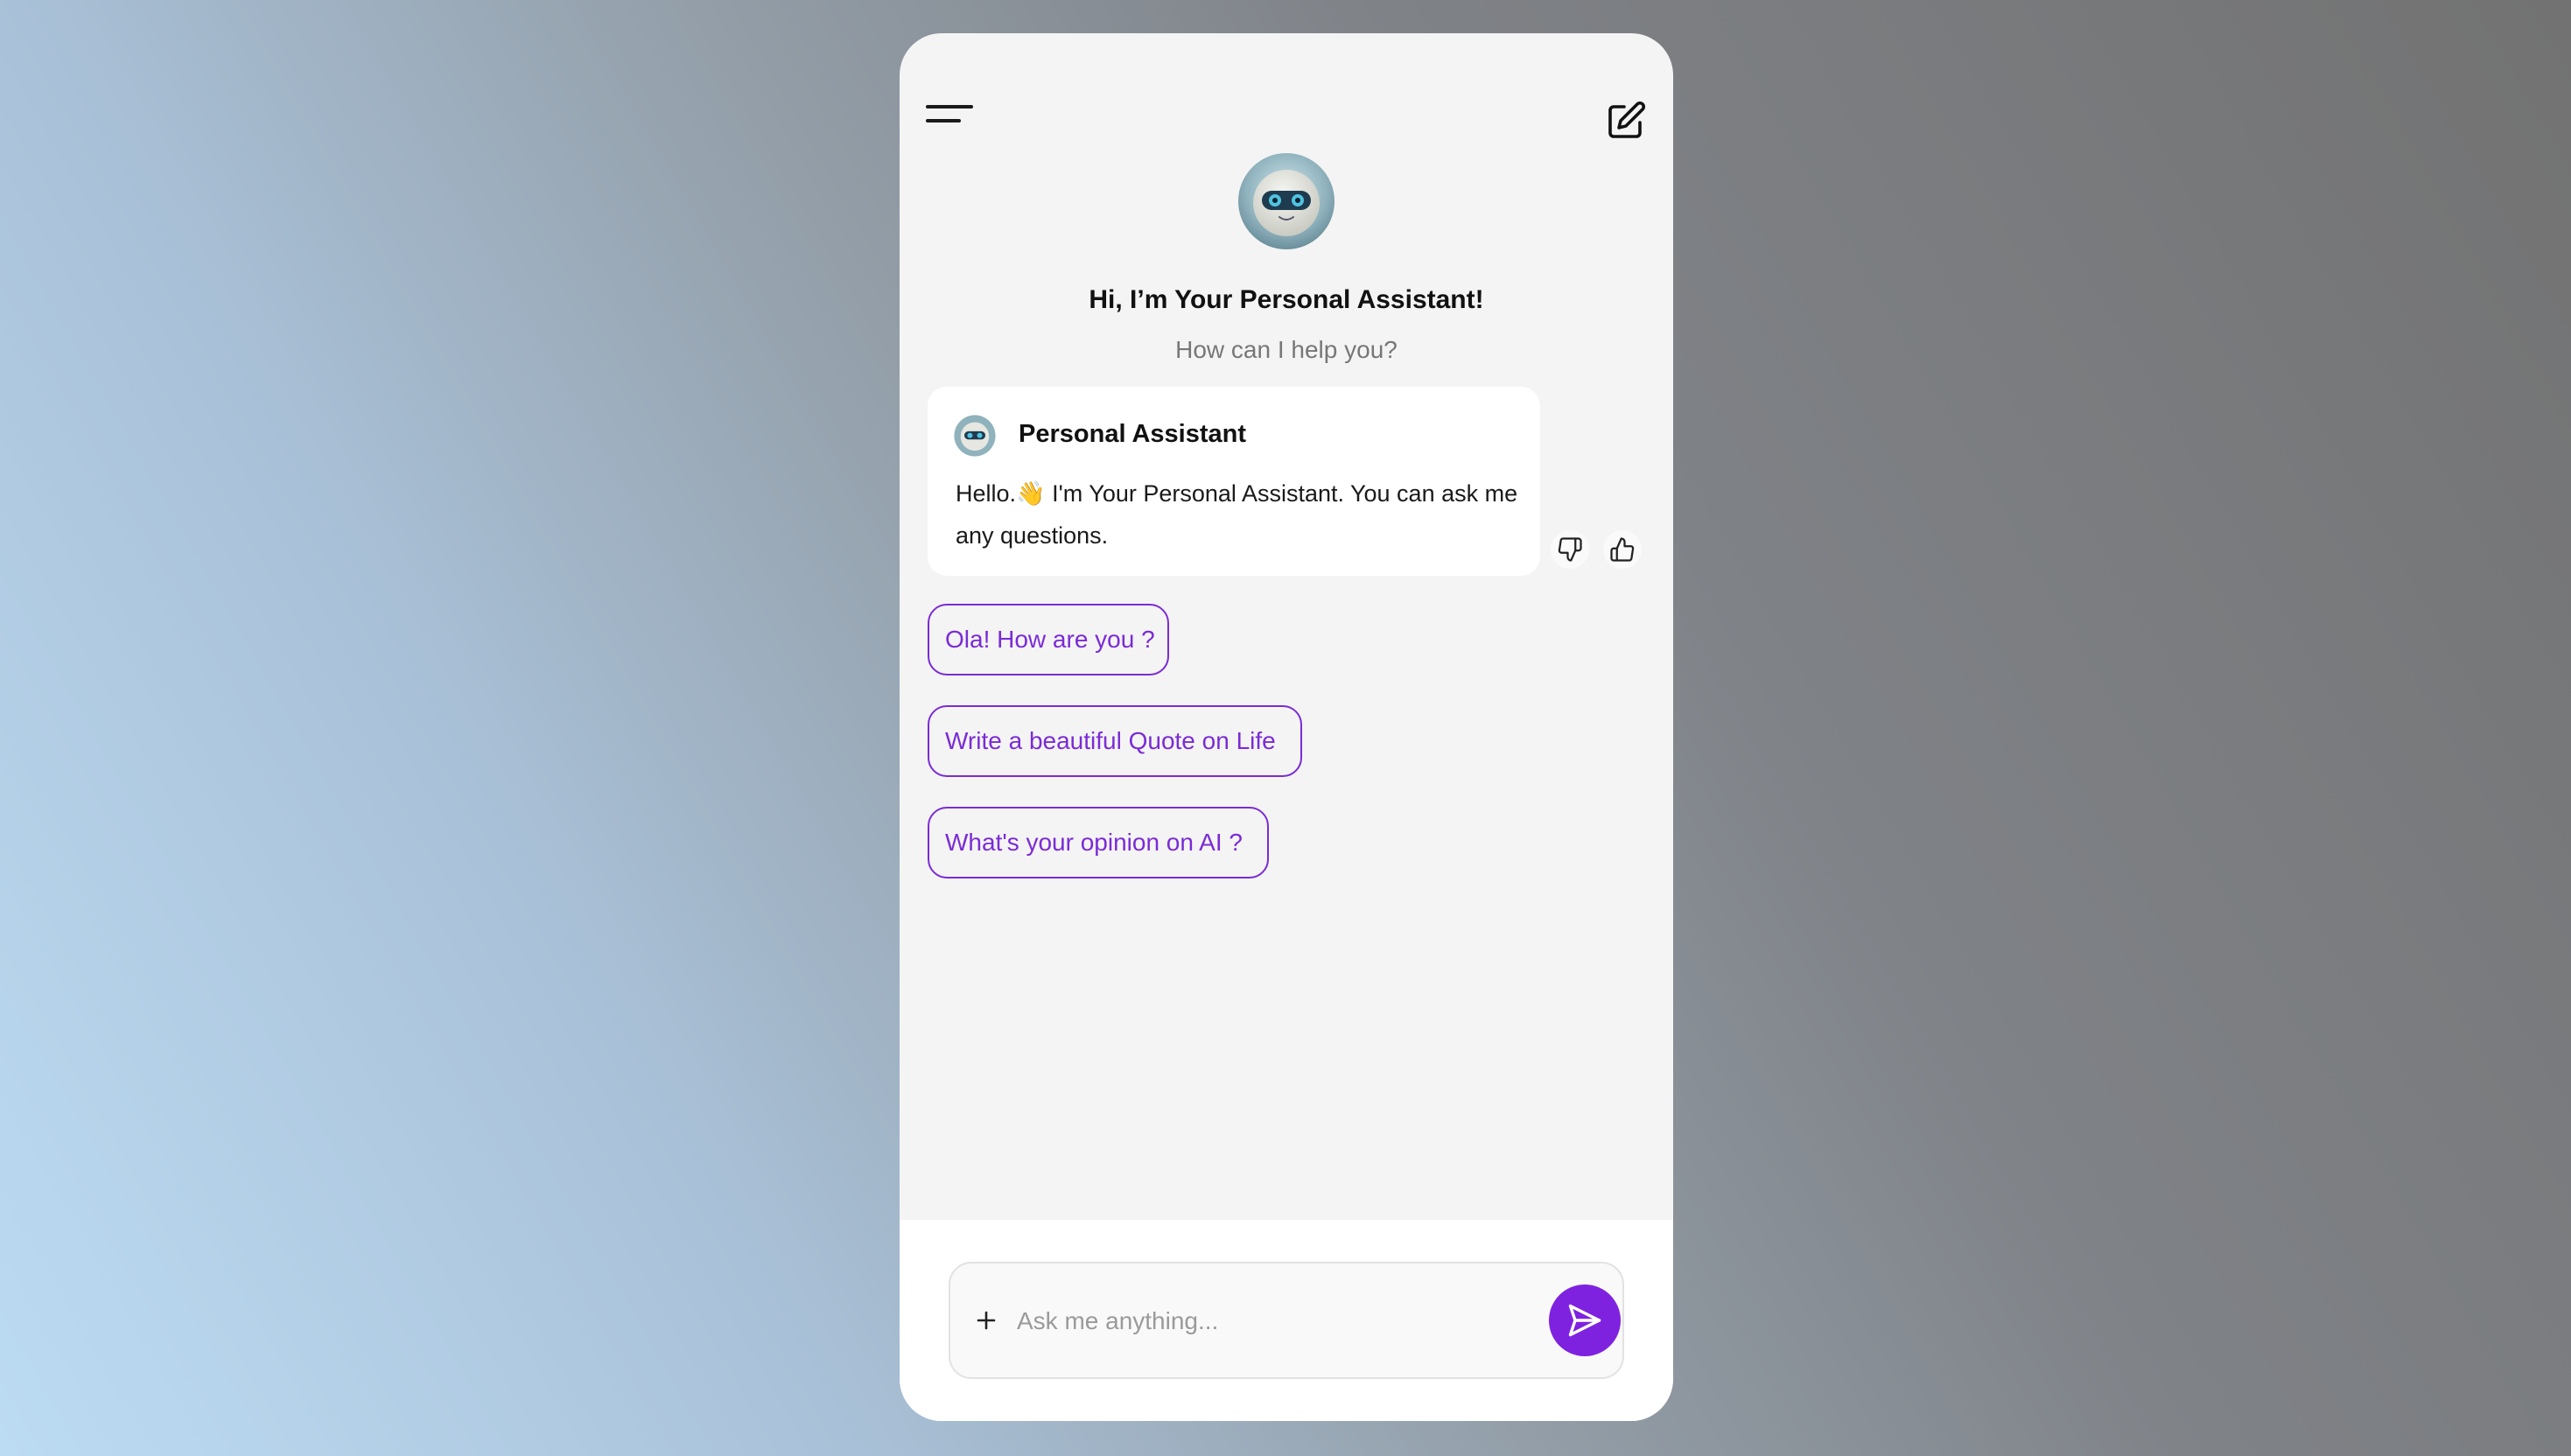 The height and width of the screenshot is (1456, 2571). I want to click on assistant-avatar, so click(1286, 201).